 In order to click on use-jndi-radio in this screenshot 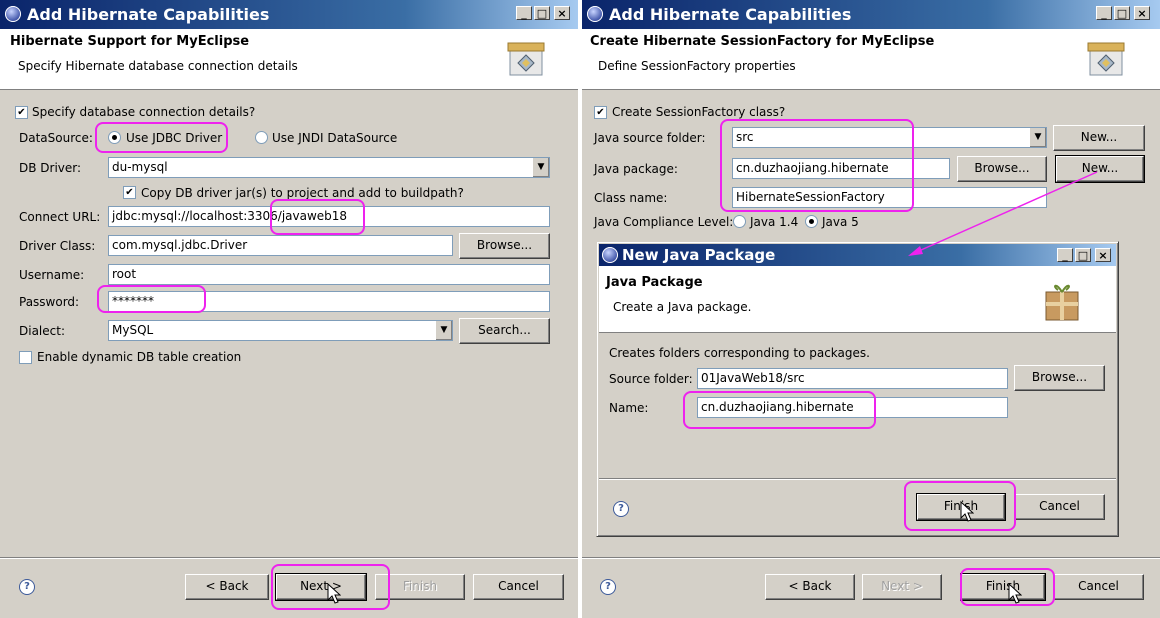, I will do `click(261, 137)`.